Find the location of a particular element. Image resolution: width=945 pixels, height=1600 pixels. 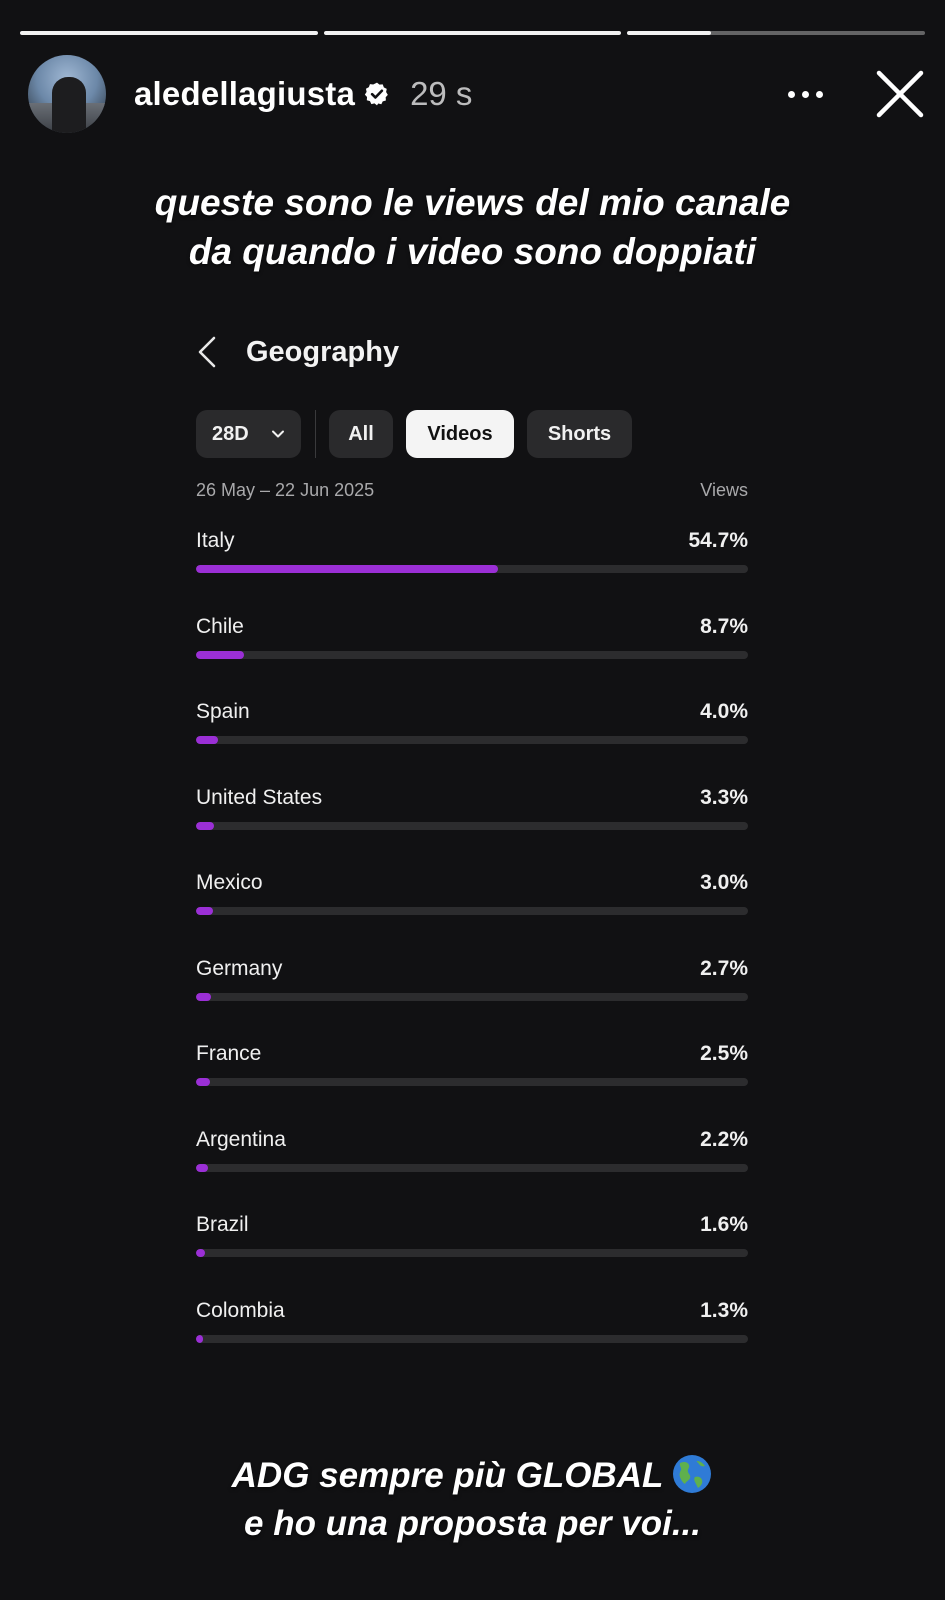

country-name: Argentina is located at coordinates (241, 1139).